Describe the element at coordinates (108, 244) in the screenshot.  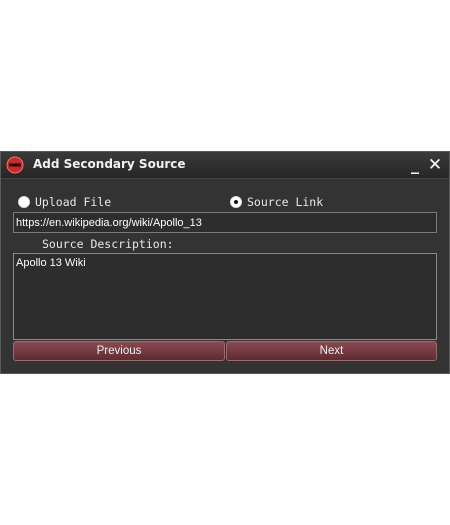
I see `source-description-label: Source Description:` at that location.